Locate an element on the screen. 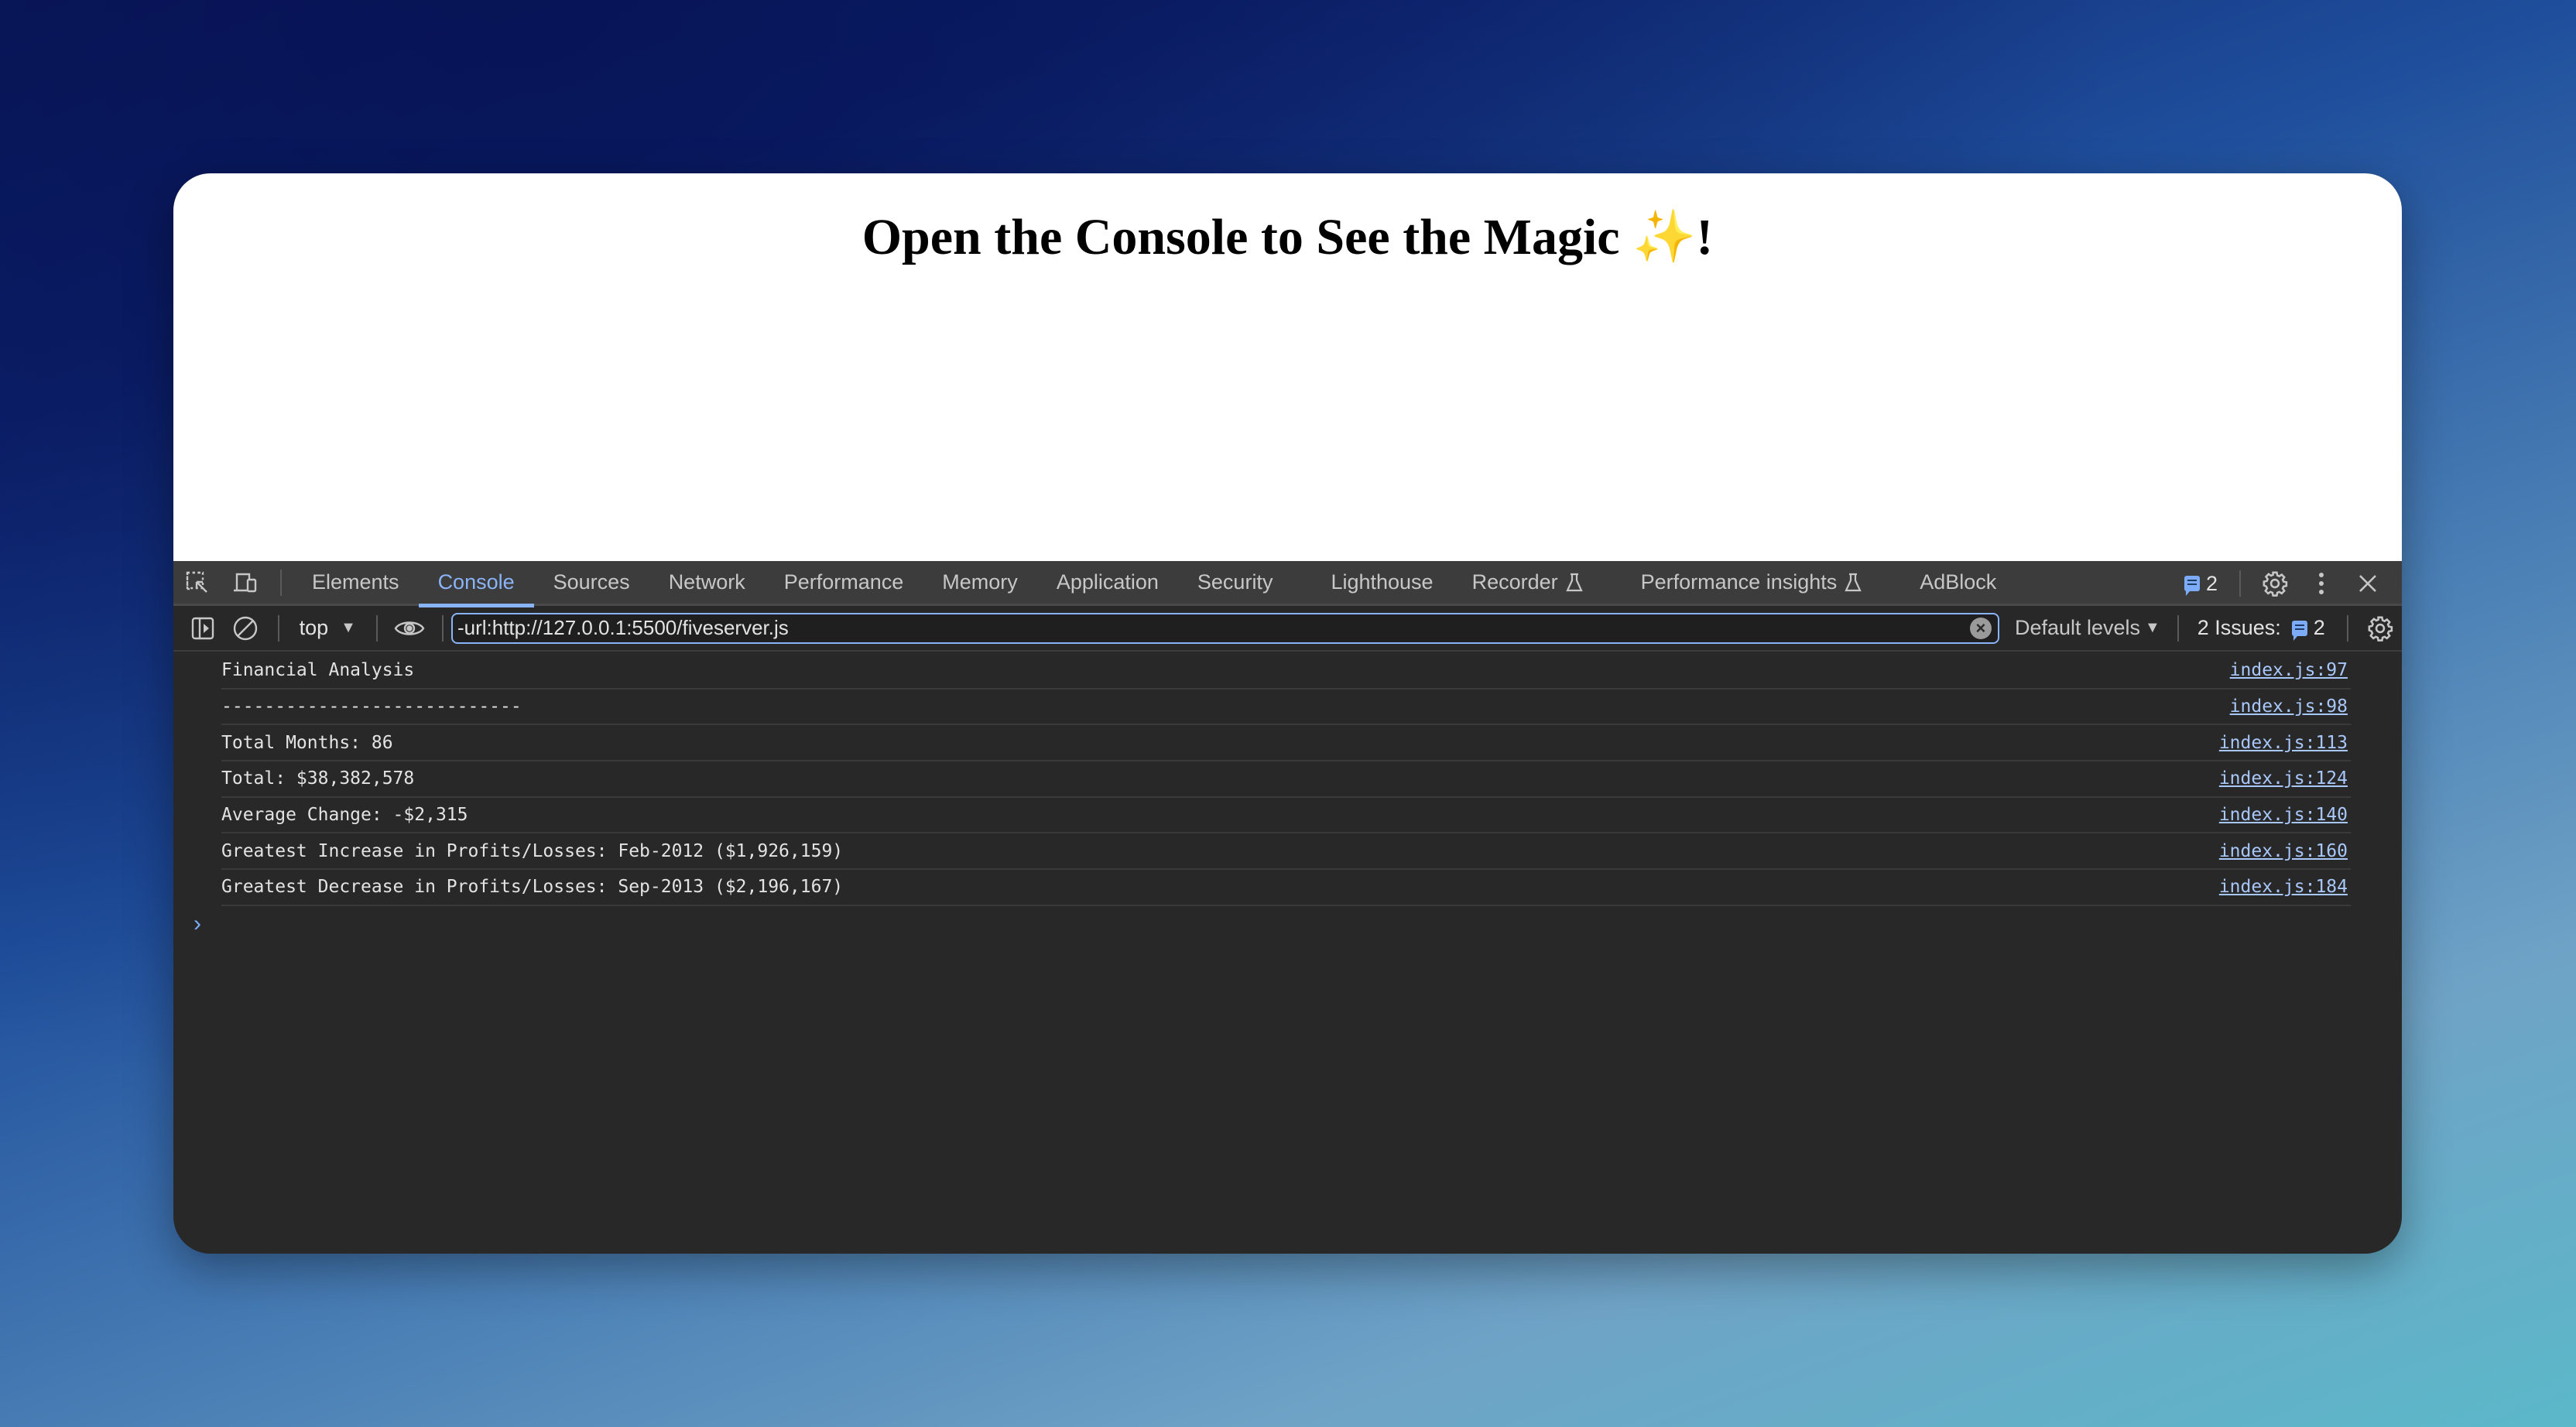 The width and height of the screenshot is (2576, 1427). tab-label: Performance is located at coordinates (843, 582).